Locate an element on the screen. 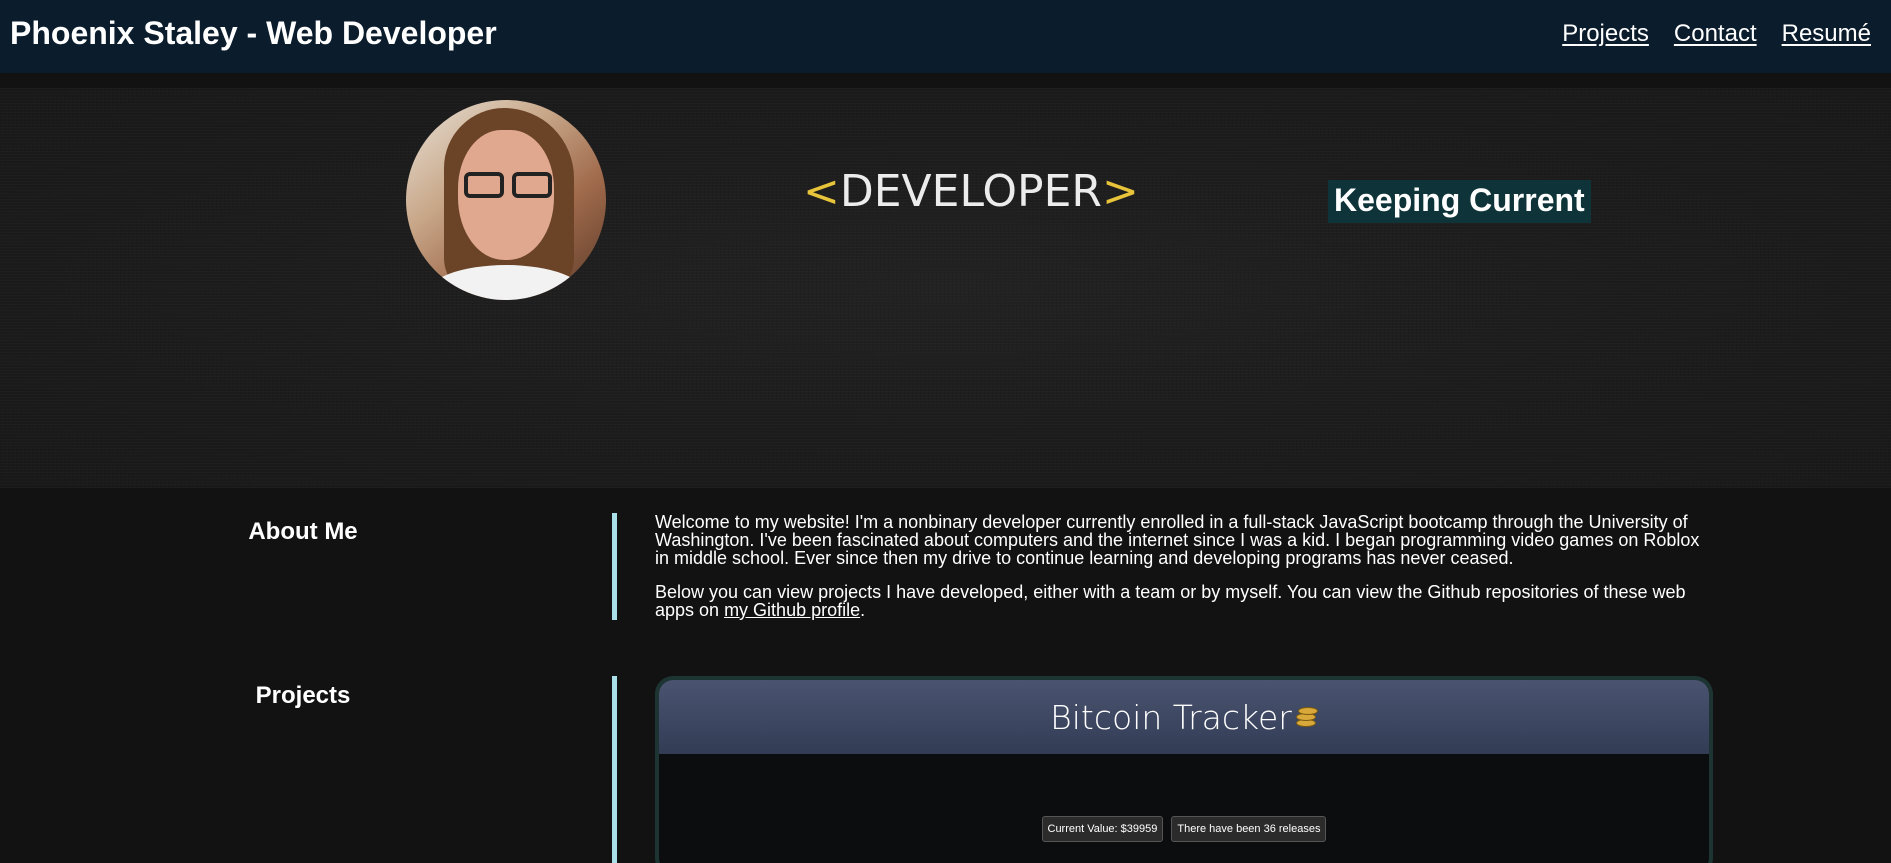  site-title: Phoenix Staley - Web Developer is located at coordinates (253, 33).